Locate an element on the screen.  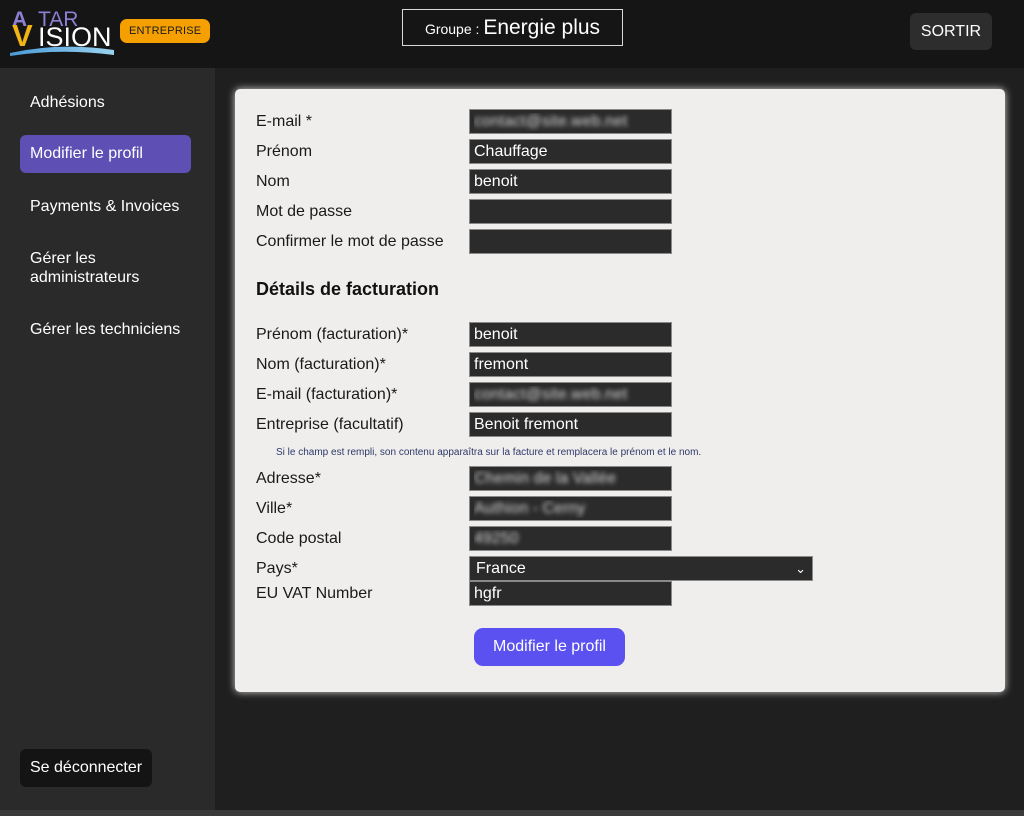
firstname-field is located at coordinates (570, 151).